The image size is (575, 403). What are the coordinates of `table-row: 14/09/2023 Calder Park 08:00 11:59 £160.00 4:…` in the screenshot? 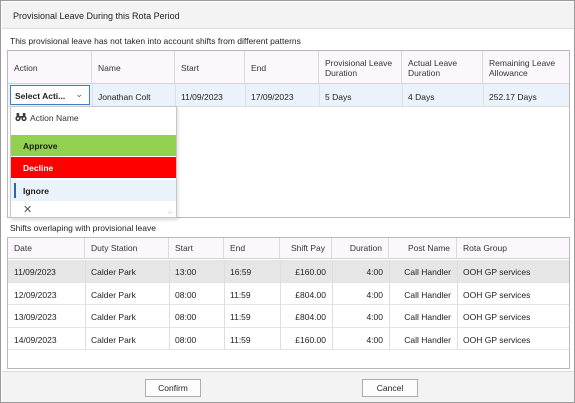 It's located at (288, 338).